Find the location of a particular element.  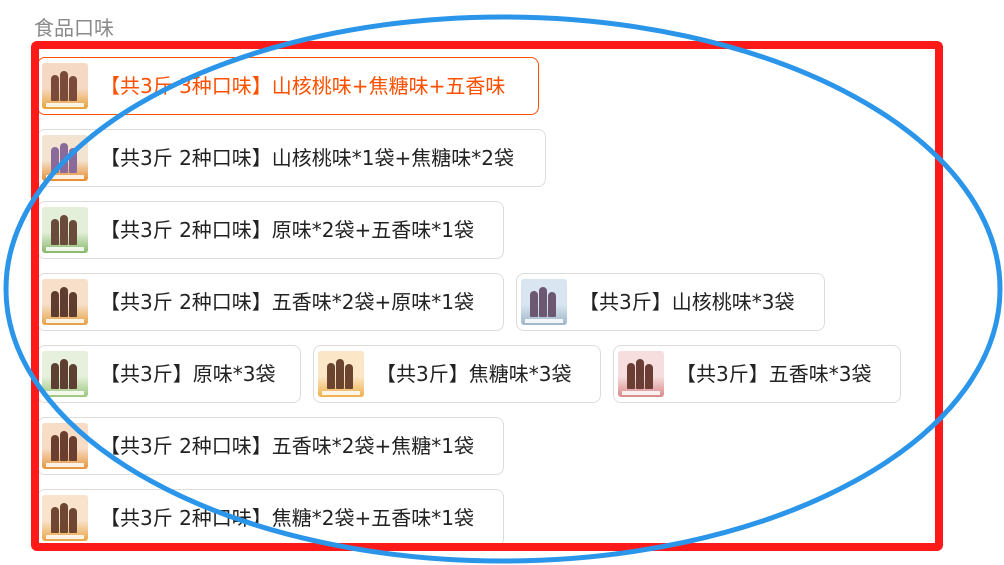

flavor-option-2: 【共3斤 2种口味】山核桃味*1袋+焦糖味*2袋 is located at coordinates (291, 158).